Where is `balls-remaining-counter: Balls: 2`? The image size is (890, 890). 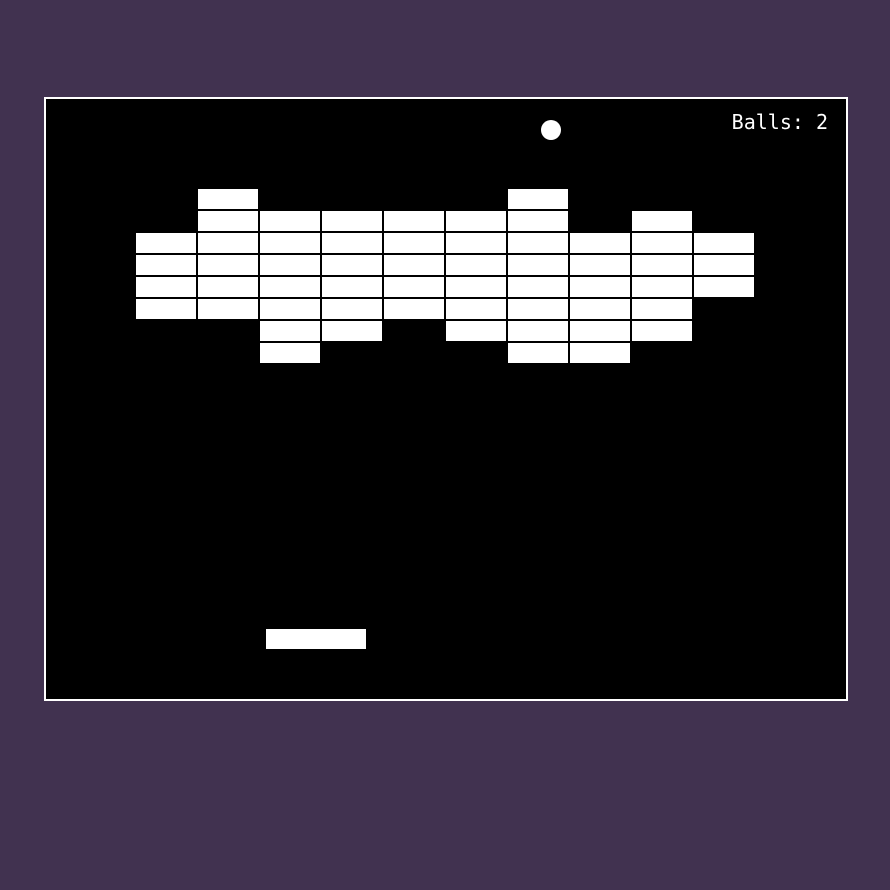 balls-remaining-counter: Balls: 2 is located at coordinates (779, 122).